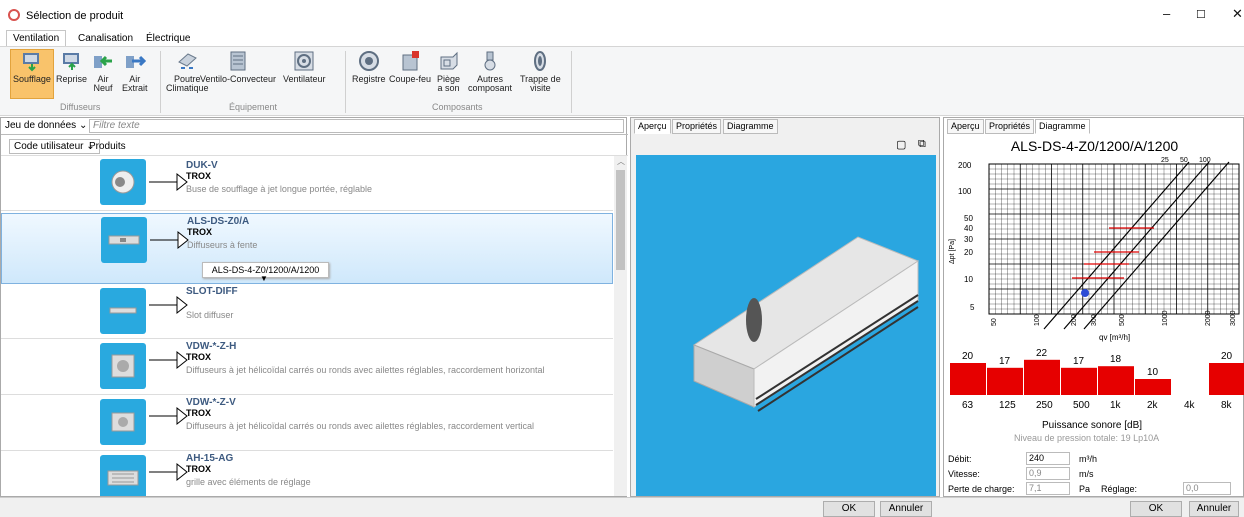 This screenshot has height=517, width=1244. I want to click on debit-unit: m³/h, so click(1088, 459).